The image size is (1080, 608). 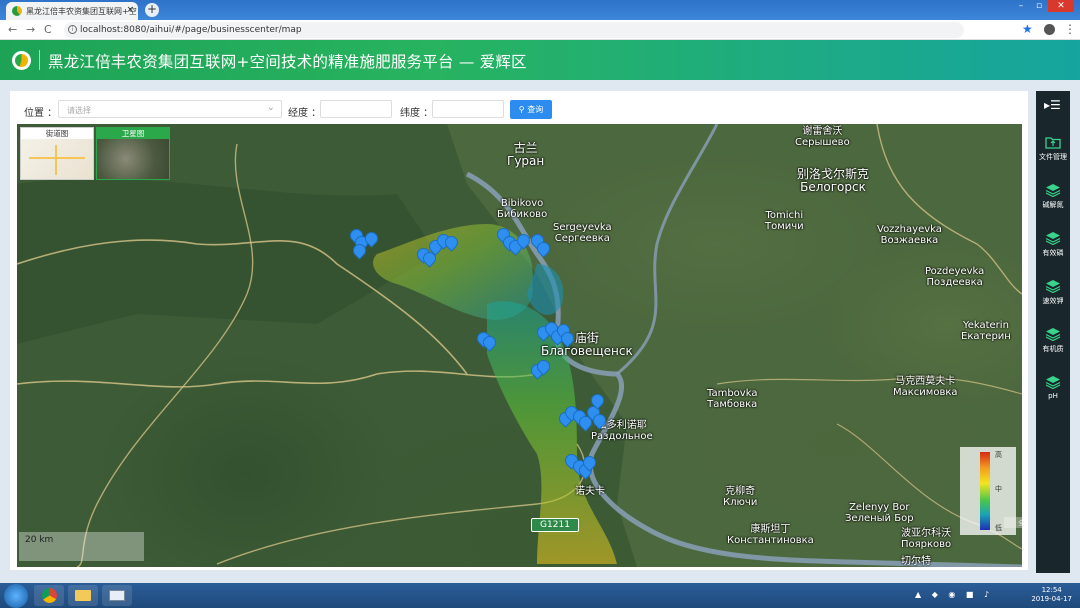 I want to click on tool-available-p: 有效磷, so click(x=1053, y=244).